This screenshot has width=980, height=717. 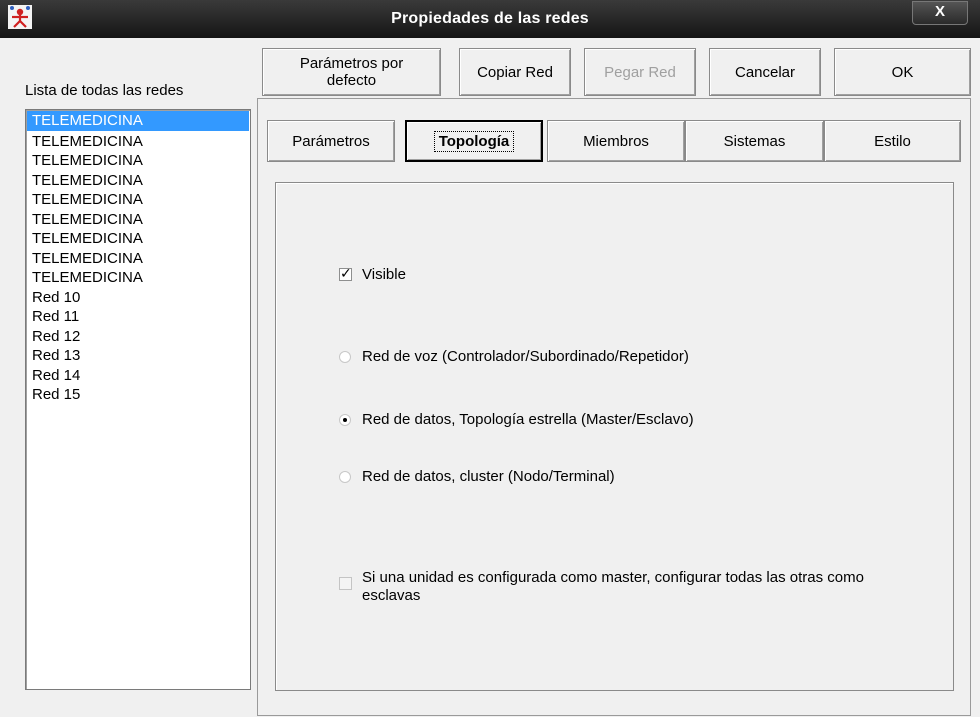 I want to click on default-parameters-button: Parámetros por defecto, so click(x=351, y=72).